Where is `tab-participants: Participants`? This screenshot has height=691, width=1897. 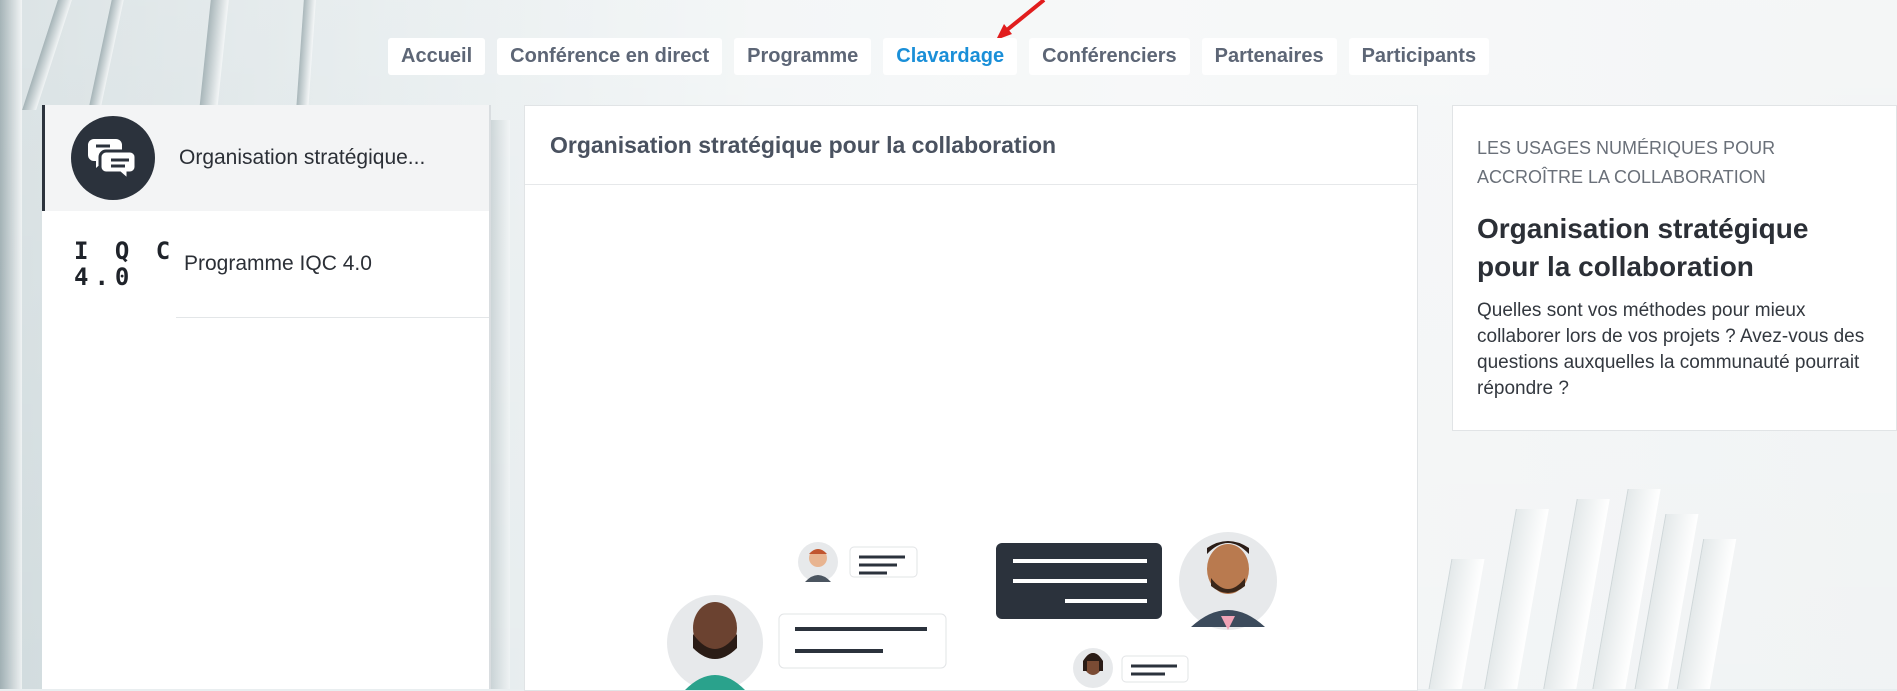 tab-participants: Participants is located at coordinates (1419, 56).